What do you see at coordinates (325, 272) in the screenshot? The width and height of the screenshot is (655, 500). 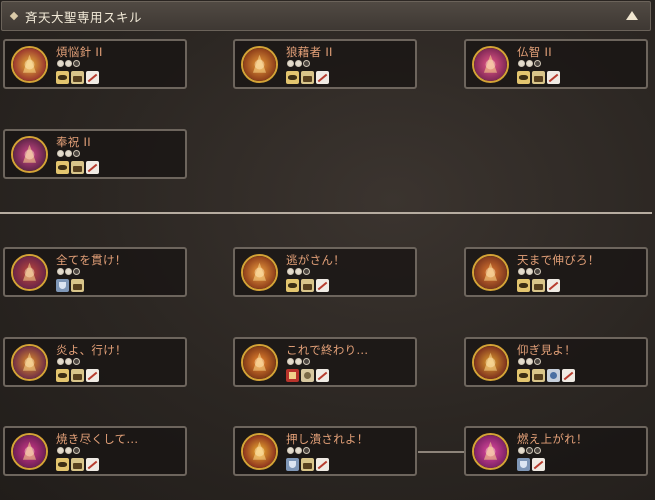 I see `skill-card: 逃がさん！` at bounding box center [325, 272].